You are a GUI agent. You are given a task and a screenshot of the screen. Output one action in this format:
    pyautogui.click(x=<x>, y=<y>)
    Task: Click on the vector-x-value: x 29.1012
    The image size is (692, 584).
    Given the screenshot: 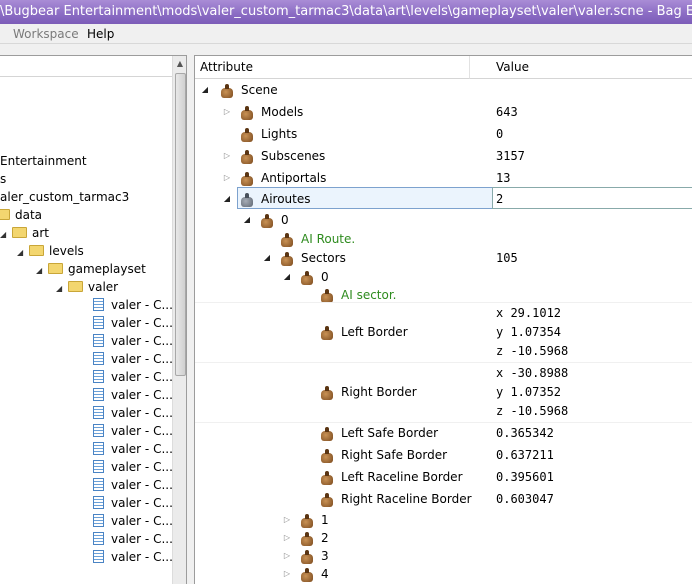 What is the action you would take?
    pyautogui.click(x=528, y=313)
    